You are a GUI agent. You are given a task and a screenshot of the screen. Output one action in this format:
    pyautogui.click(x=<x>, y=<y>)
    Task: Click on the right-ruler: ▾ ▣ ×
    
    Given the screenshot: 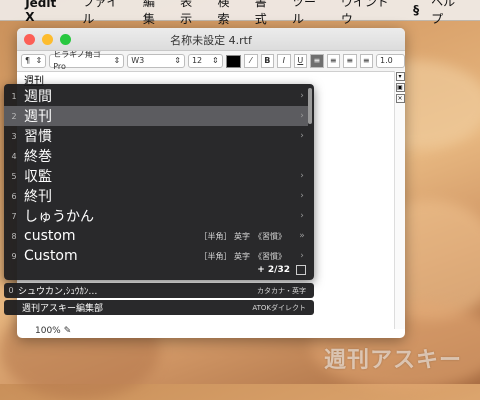 What is the action you would take?
    pyautogui.click(x=399, y=200)
    